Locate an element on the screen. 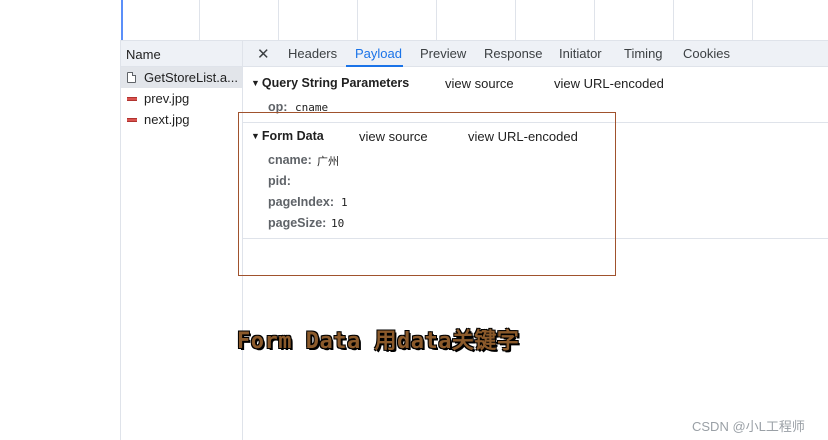  request-label: next.jpg is located at coordinates (167, 119).